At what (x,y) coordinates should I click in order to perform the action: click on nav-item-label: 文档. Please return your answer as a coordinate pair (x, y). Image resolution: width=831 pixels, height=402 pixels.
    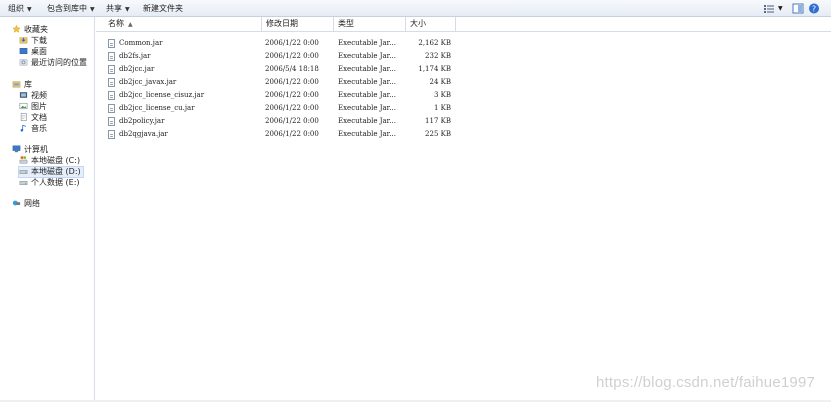
    Looking at the image, I should click on (39, 117).